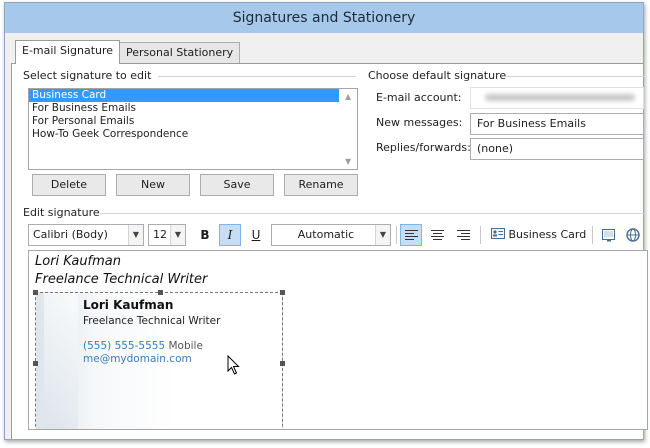 The image size is (650, 448). Describe the element at coordinates (128, 305) in the screenshot. I see `card-name: Lori Kaufman` at that location.